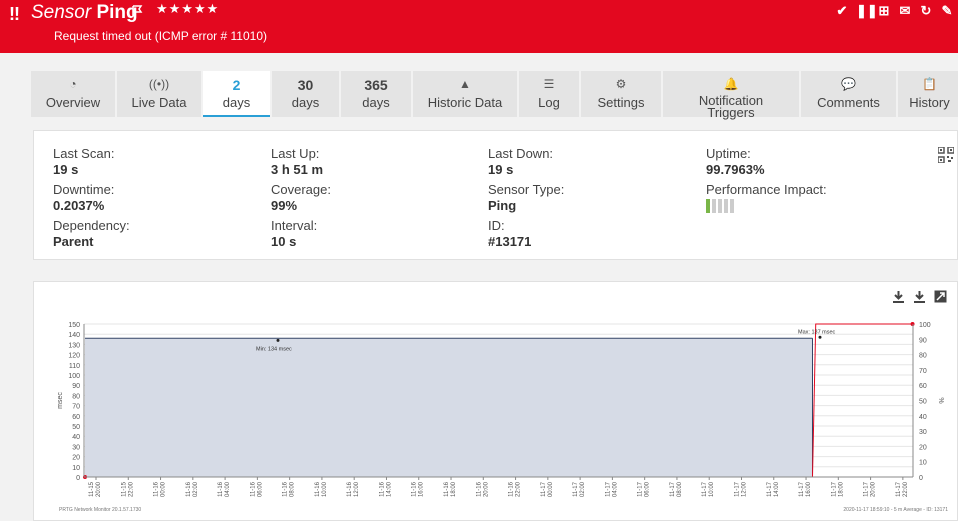 The height and width of the screenshot is (521, 958). What do you see at coordinates (486, 489) in the screenshot?
I see `x-tick-time: 20:00` at bounding box center [486, 489].